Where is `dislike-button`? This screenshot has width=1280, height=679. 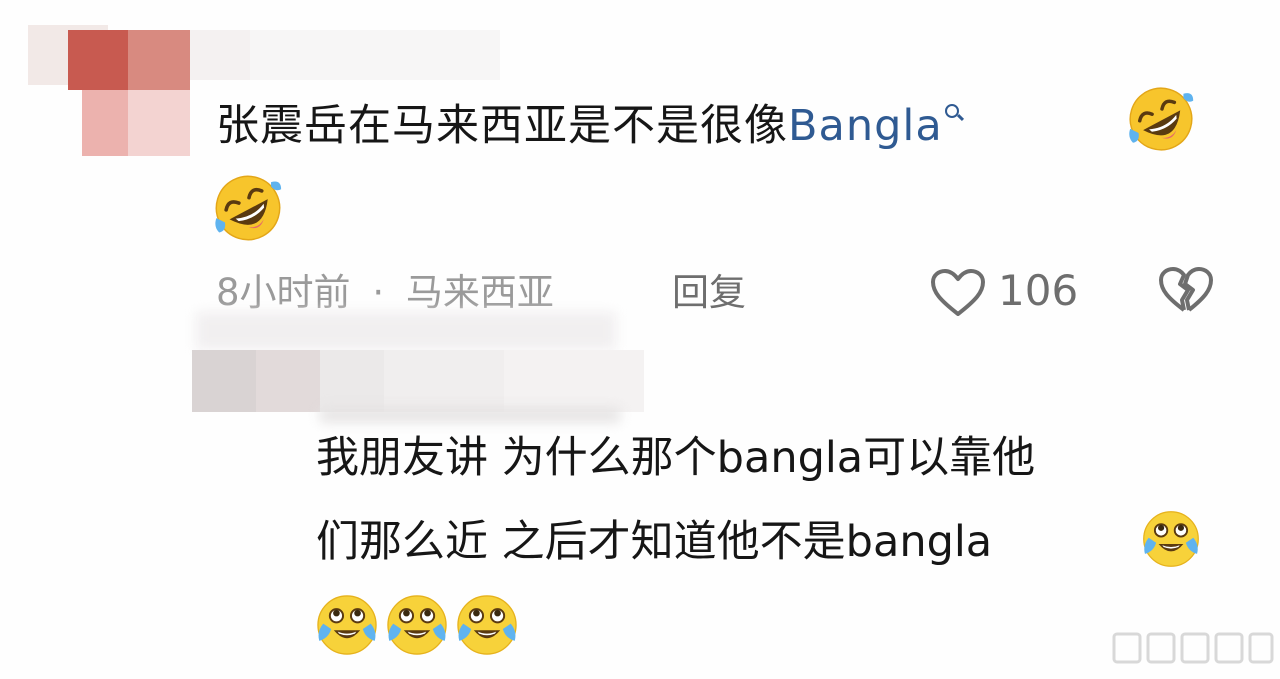 dislike-button is located at coordinates (1186, 292).